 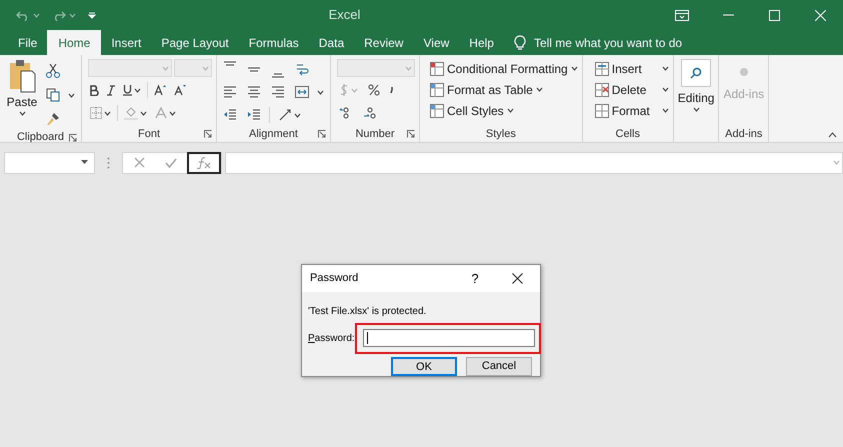 What do you see at coordinates (160, 90) in the screenshot?
I see `grow-font-icon` at bounding box center [160, 90].